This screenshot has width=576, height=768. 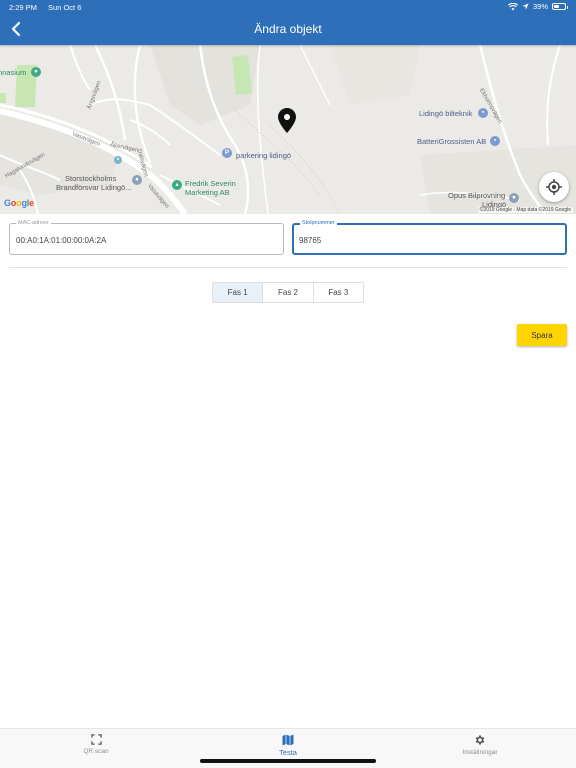 I want to click on status-date: Sun Oct 6, so click(x=65, y=7).